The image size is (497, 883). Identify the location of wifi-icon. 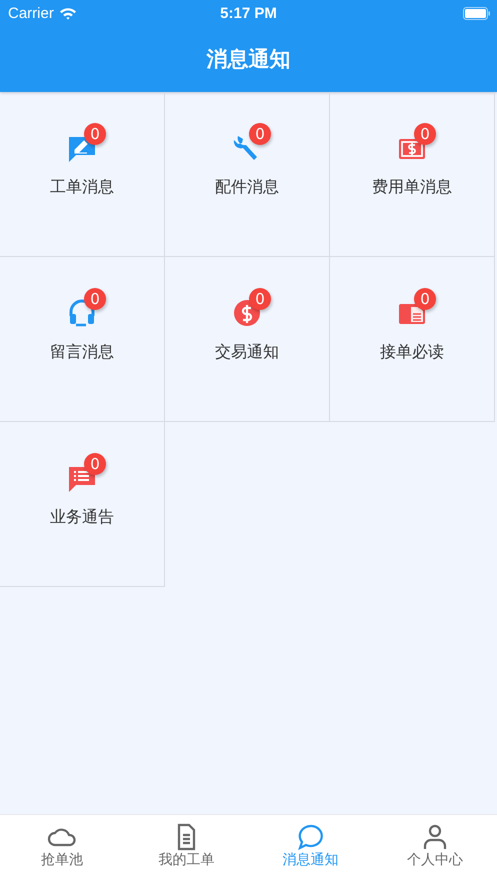
(67, 13).